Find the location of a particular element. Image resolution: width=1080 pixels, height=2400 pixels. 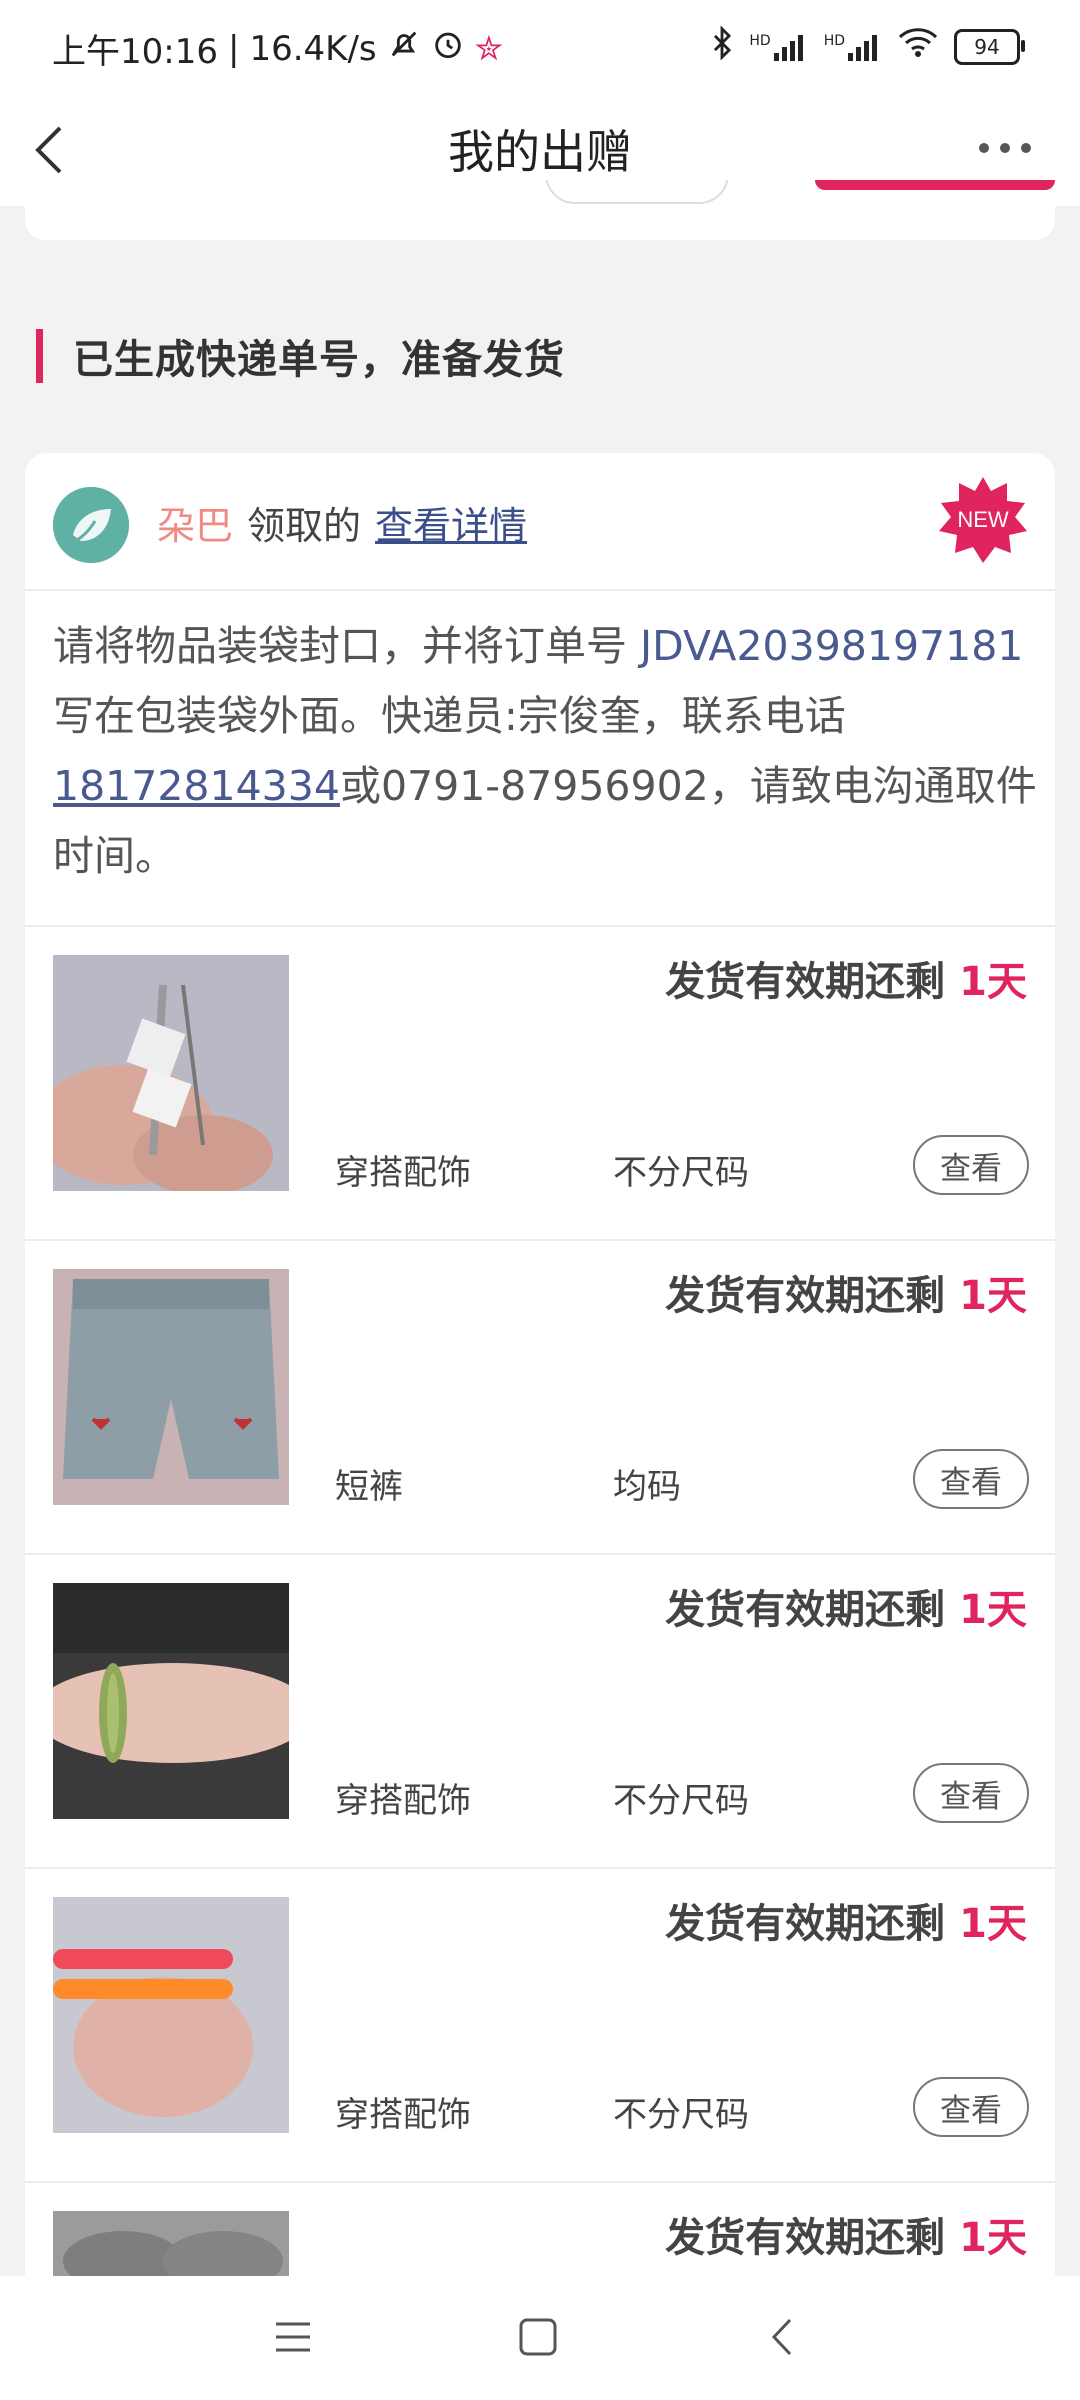

item-category: 短裤 is located at coordinates (369, 1487).